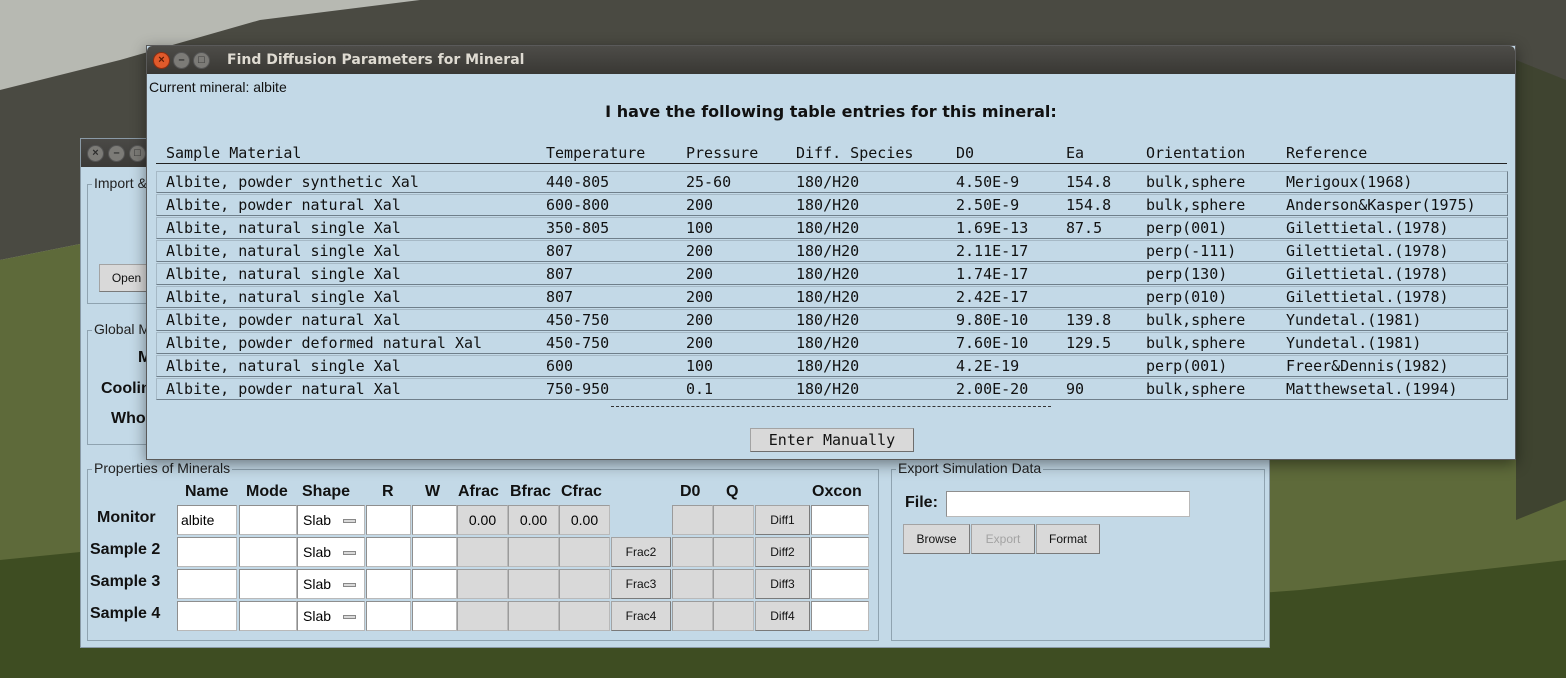  What do you see at coordinates (832, 440) in the screenshot?
I see `enter-manually-button: Enter Manually` at bounding box center [832, 440].